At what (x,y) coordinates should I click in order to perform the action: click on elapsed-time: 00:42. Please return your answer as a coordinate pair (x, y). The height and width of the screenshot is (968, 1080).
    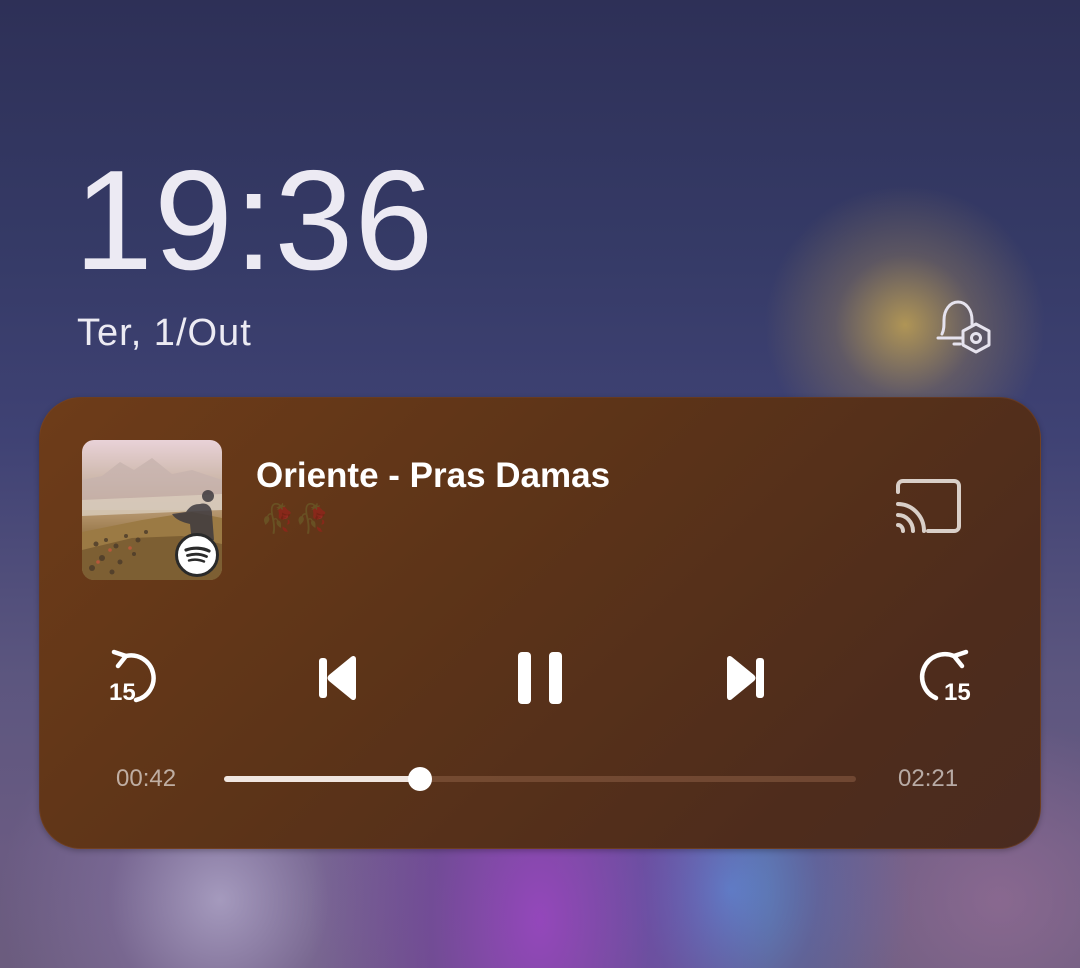
    Looking at the image, I should click on (146, 778).